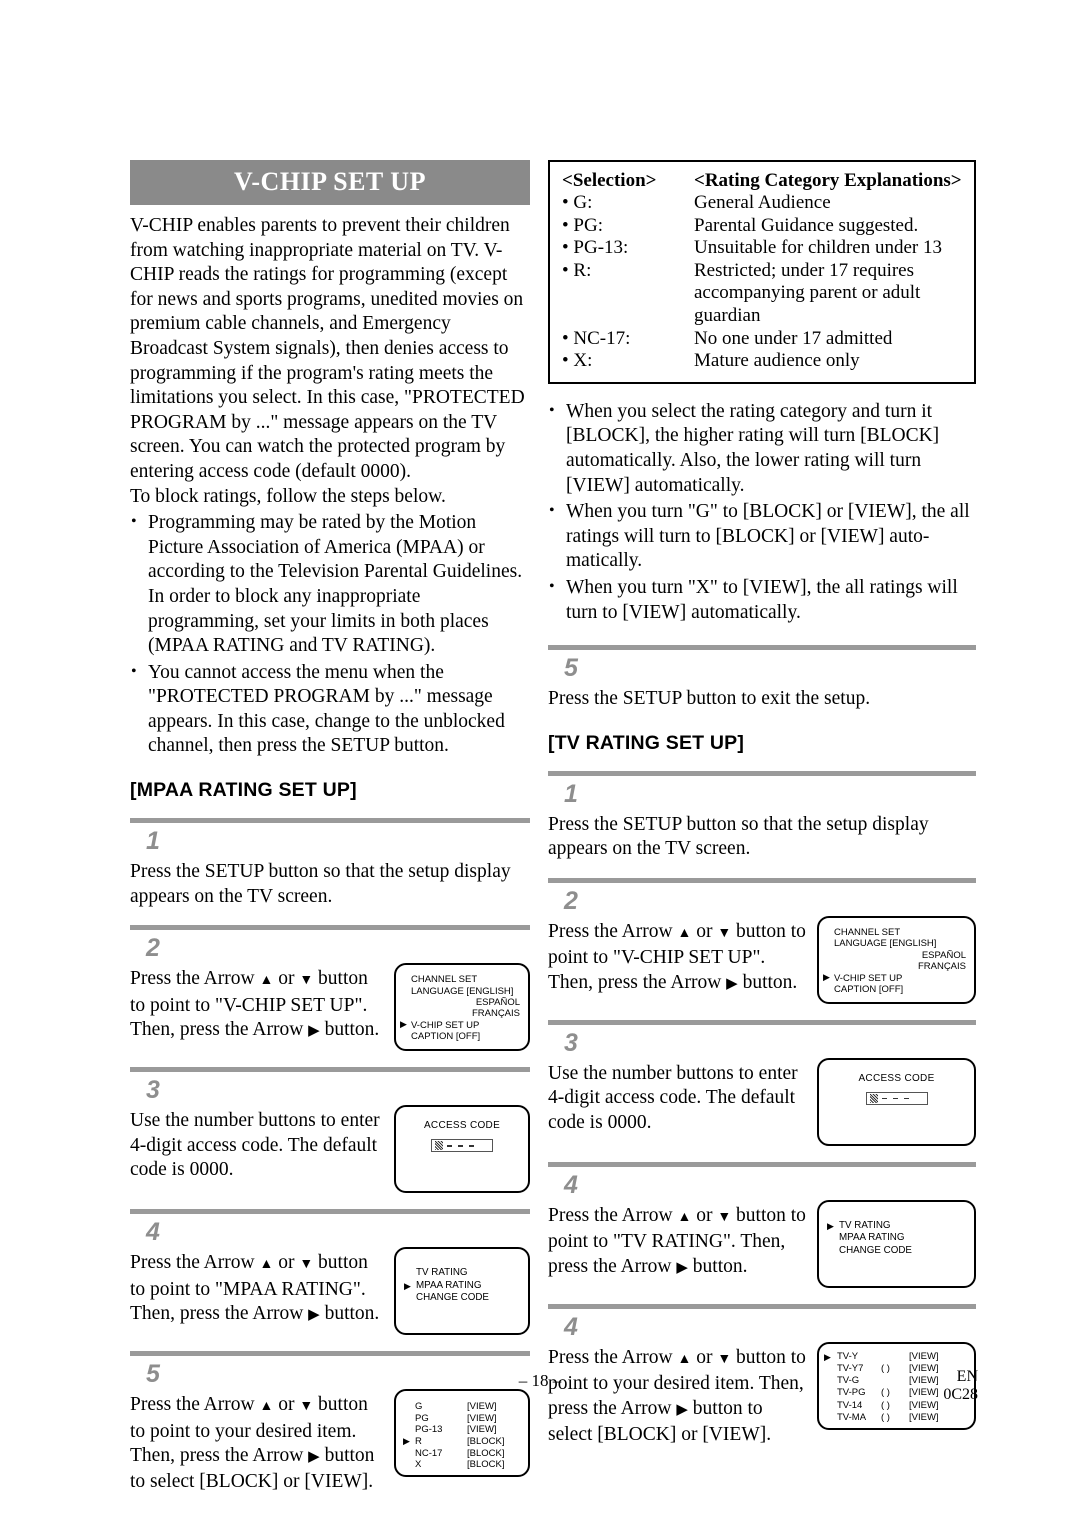  Describe the element at coordinates (828, 180) in the screenshot. I see `header-explanation: <Rating Category Explanations>` at that location.